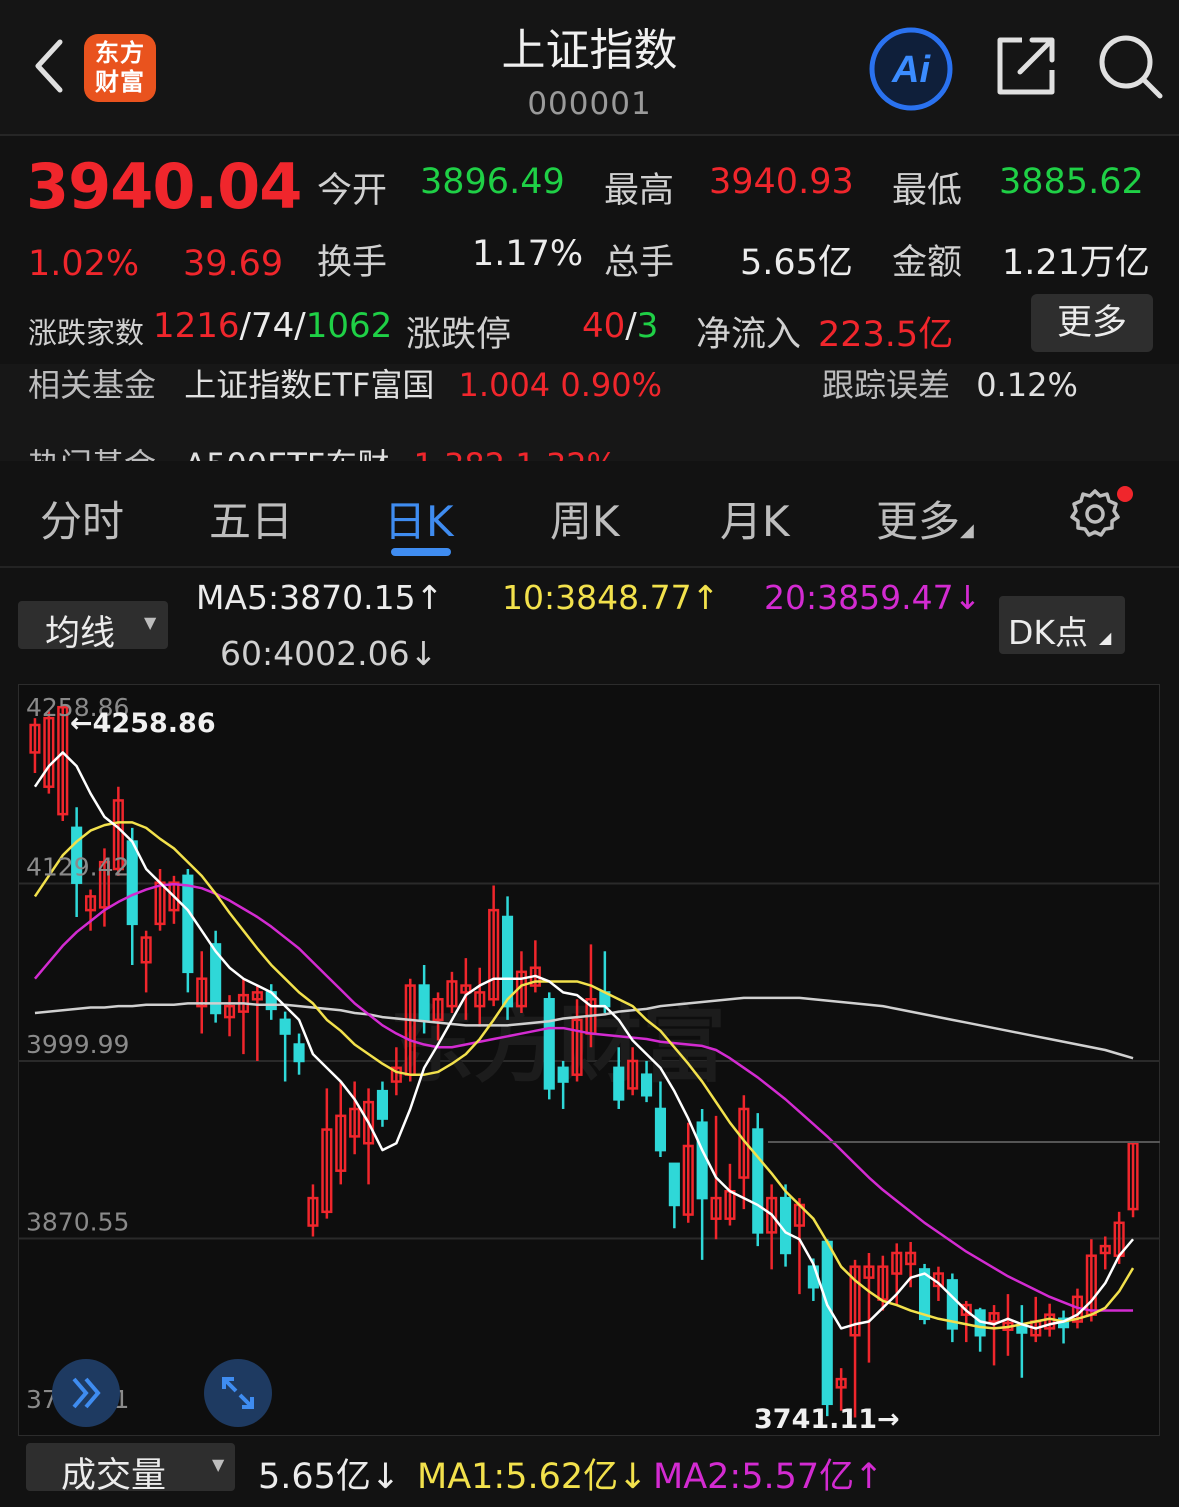 The height and width of the screenshot is (1507, 1179). I want to click on volume-ma2: MA2:5.57亿↑, so click(768, 1477).